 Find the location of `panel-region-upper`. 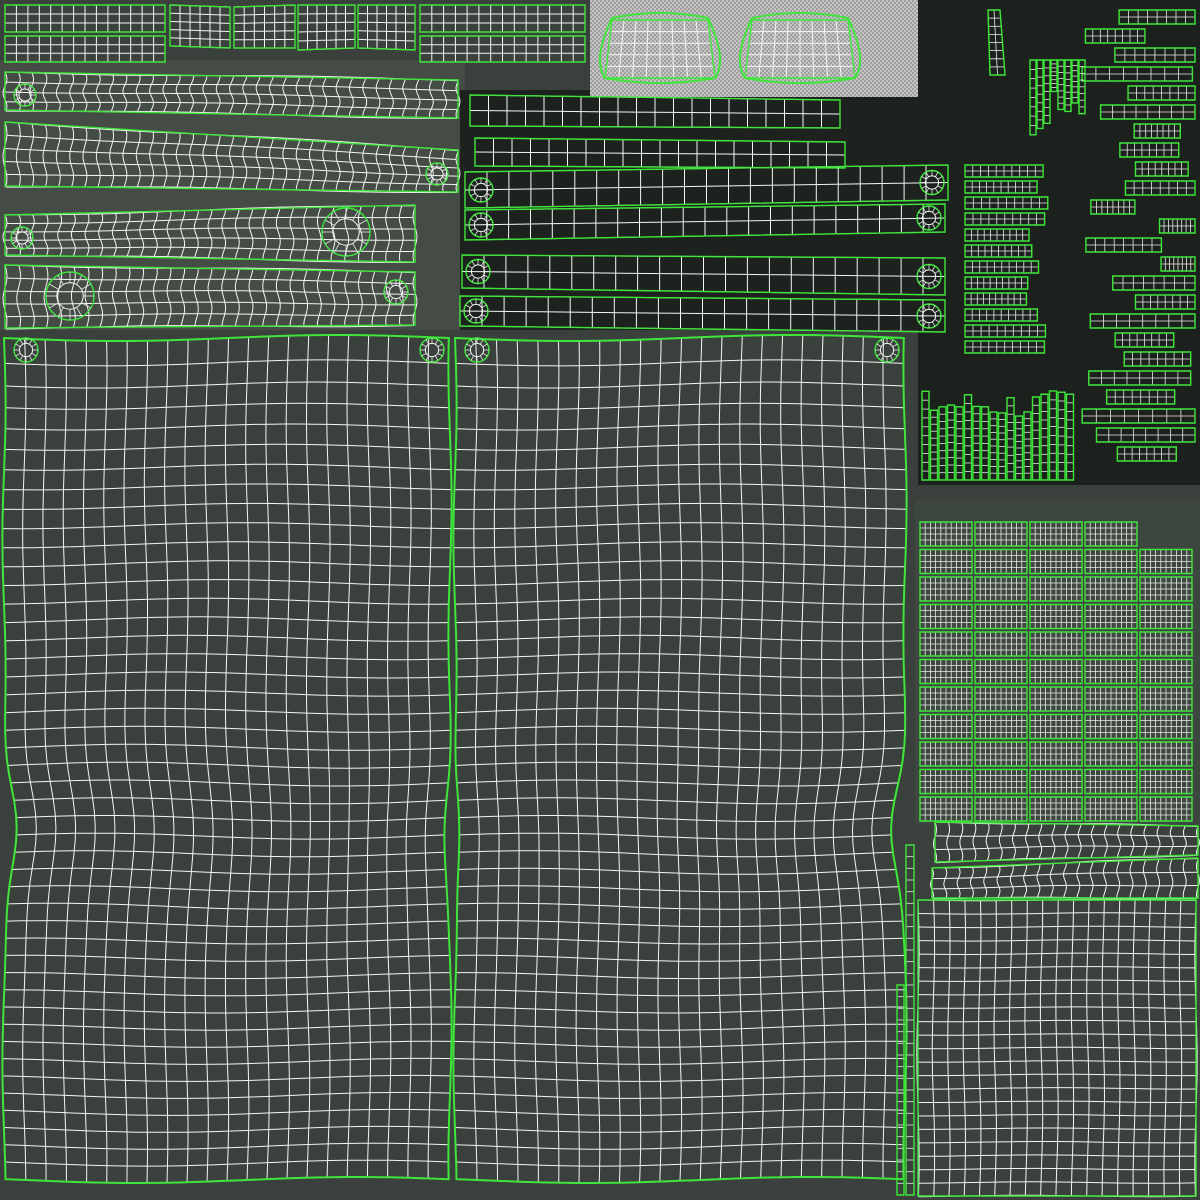

panel-region-upper is located at coordinates (232, 195).